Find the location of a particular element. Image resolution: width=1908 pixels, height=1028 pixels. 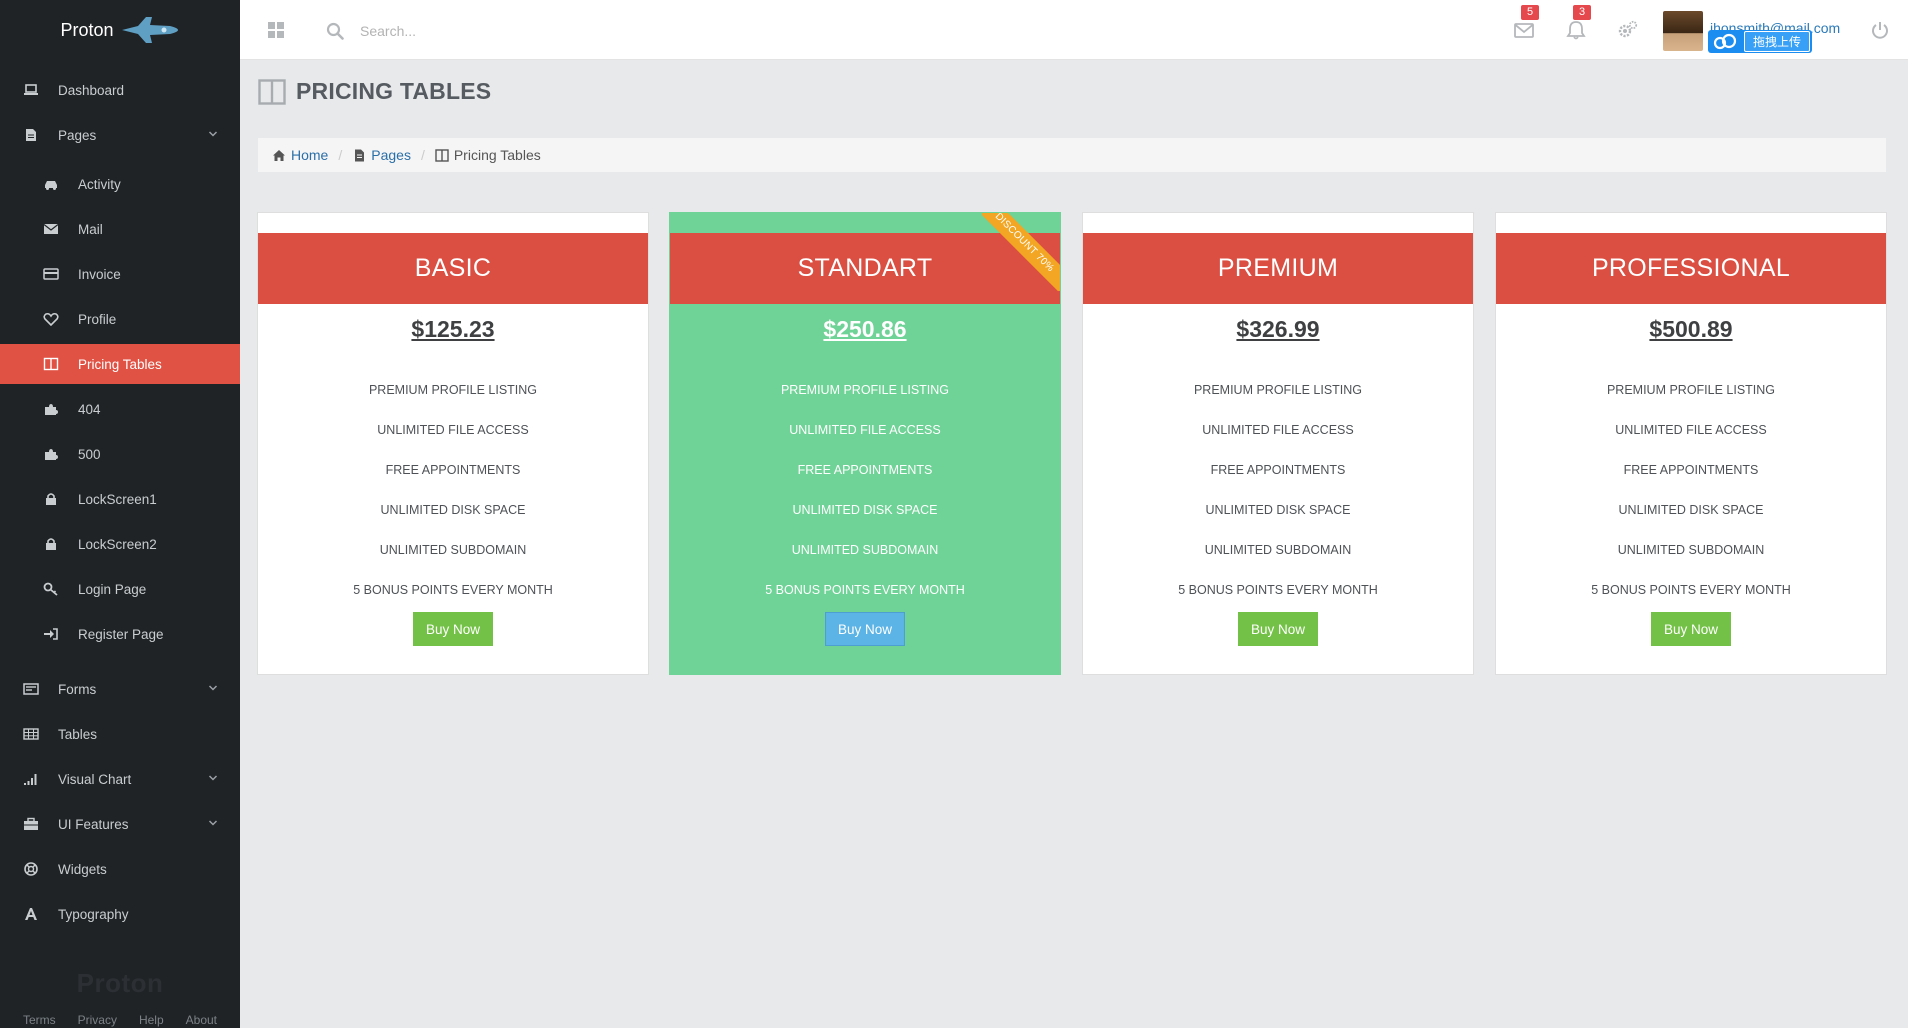

sidebar-item-lockscreen1: LockScreen1 is located at coordinates (120, 499).